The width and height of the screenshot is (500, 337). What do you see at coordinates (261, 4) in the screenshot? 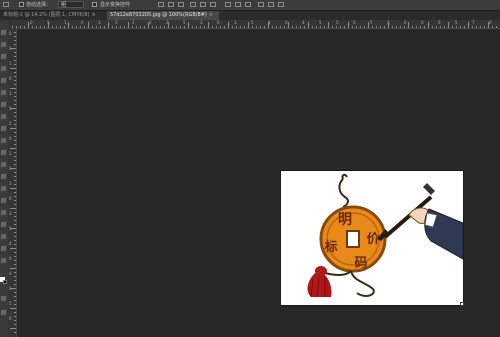
I see `distribute-left-icon` at bounding box center [261, 4].